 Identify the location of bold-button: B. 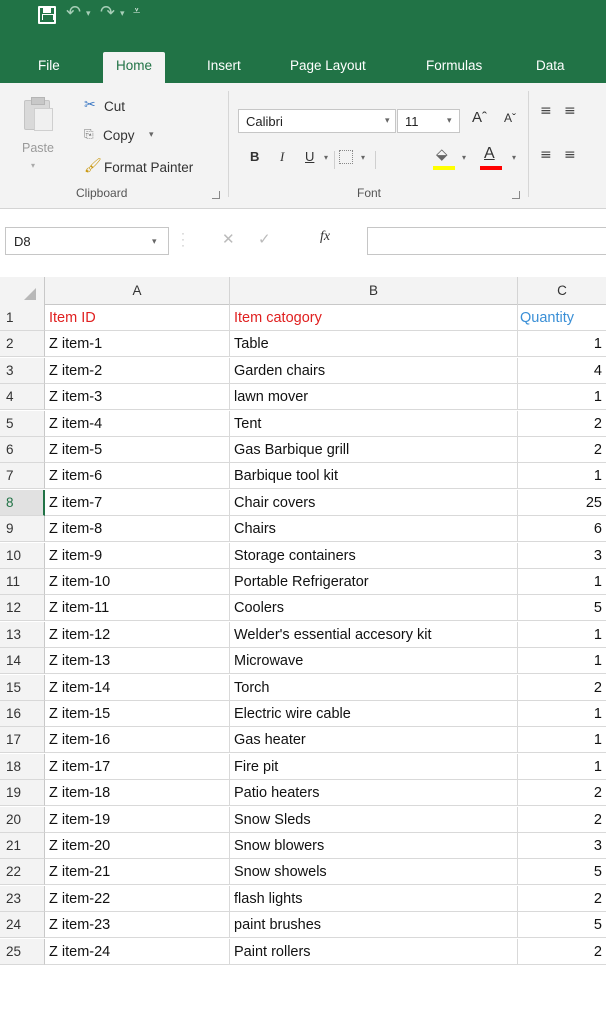
(254, 156).